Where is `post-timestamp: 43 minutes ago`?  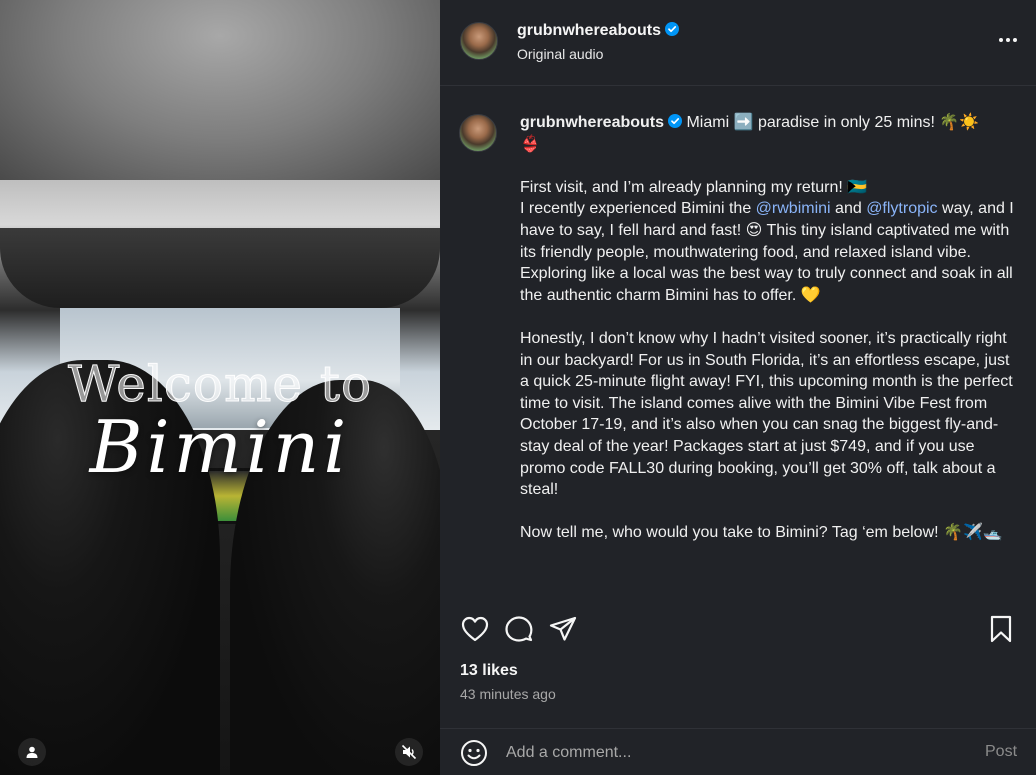 post-timestamp: 43 minutes ago is located at coordinates (508, 694).